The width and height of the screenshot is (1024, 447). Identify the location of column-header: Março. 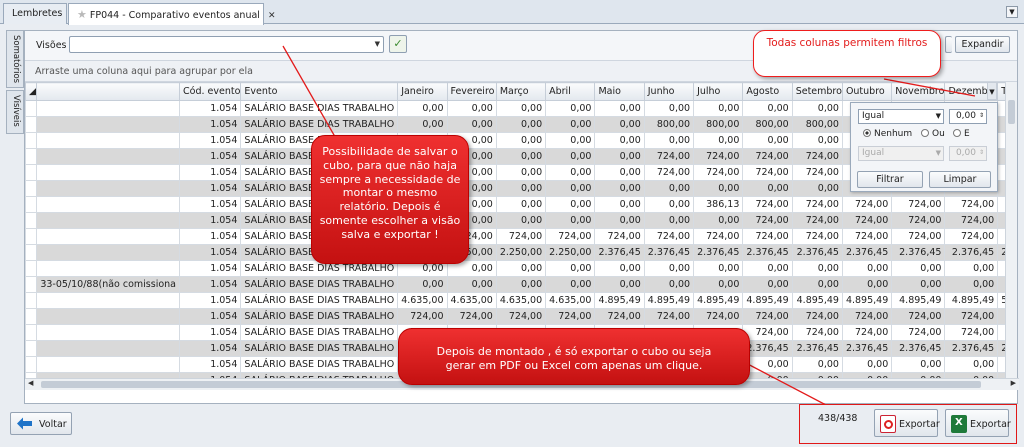
(521, 91).